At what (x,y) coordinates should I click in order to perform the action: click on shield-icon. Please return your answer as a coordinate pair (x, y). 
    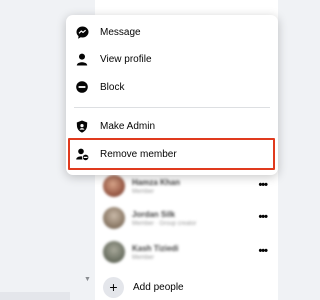
    Looking at the image, I should click on (82, 126).